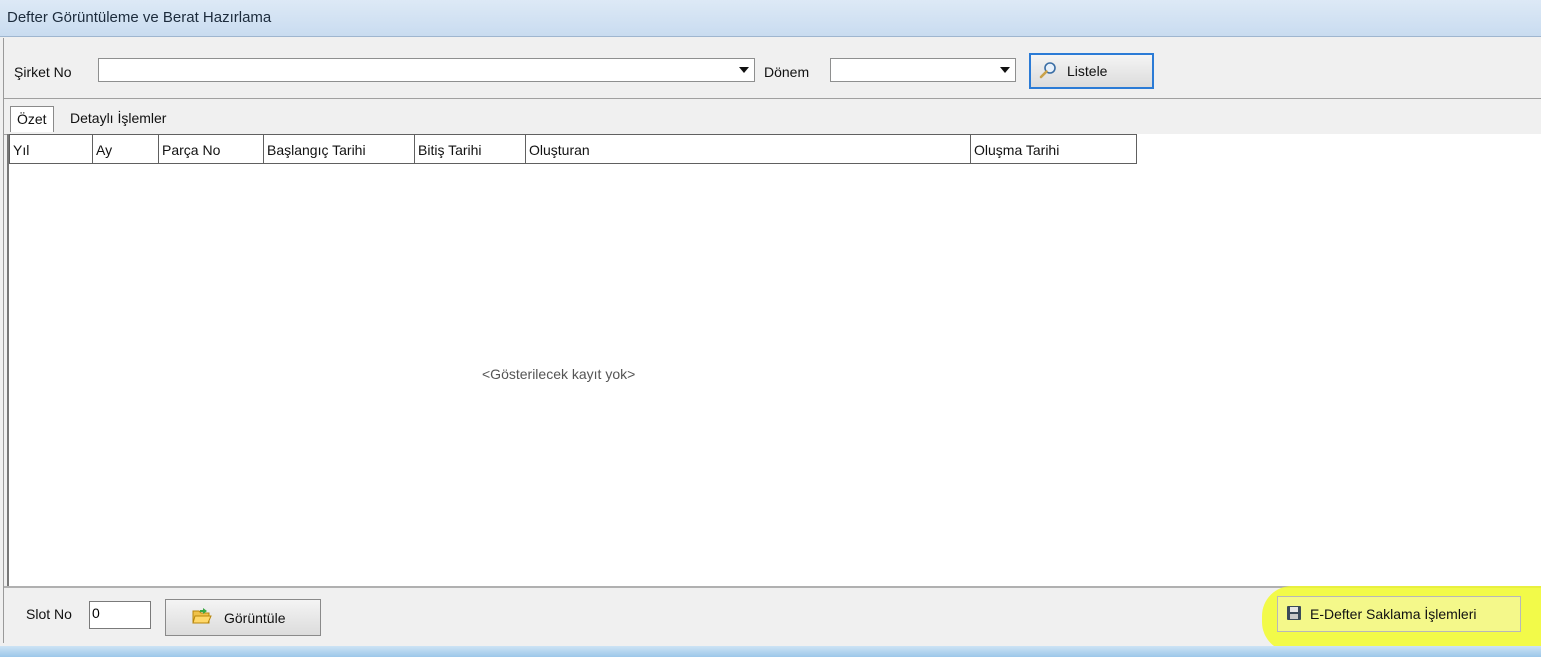  I want to click on list-button-label: Listele, so click(1087, 71).